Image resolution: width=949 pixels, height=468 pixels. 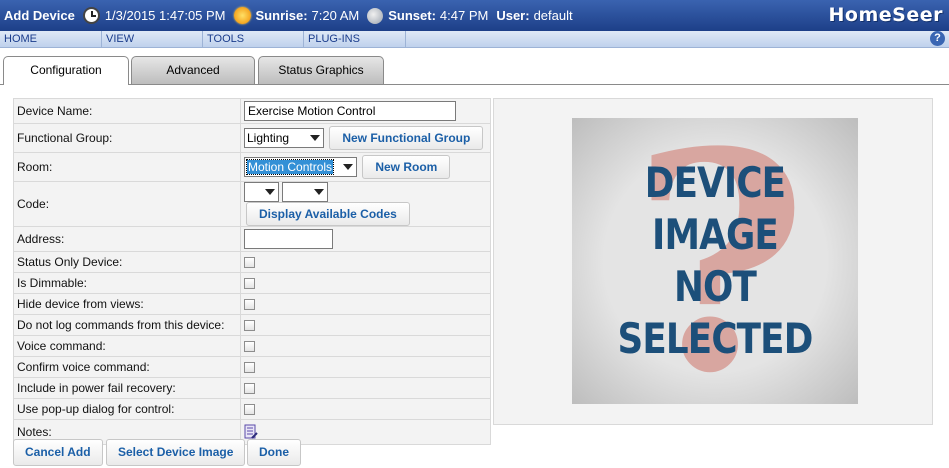 I want to click on sunrise-time: 7:20 AM, so click(x=335, y=15).